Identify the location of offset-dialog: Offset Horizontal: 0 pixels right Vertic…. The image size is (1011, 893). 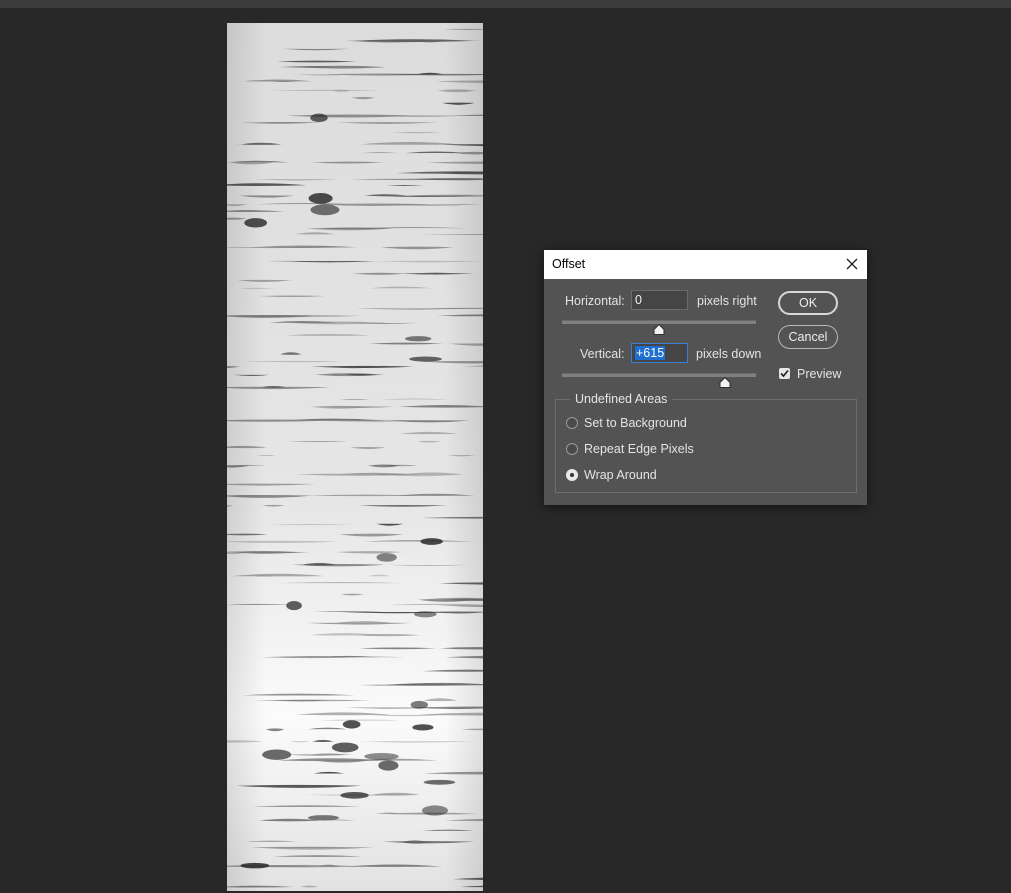
(705, 377).